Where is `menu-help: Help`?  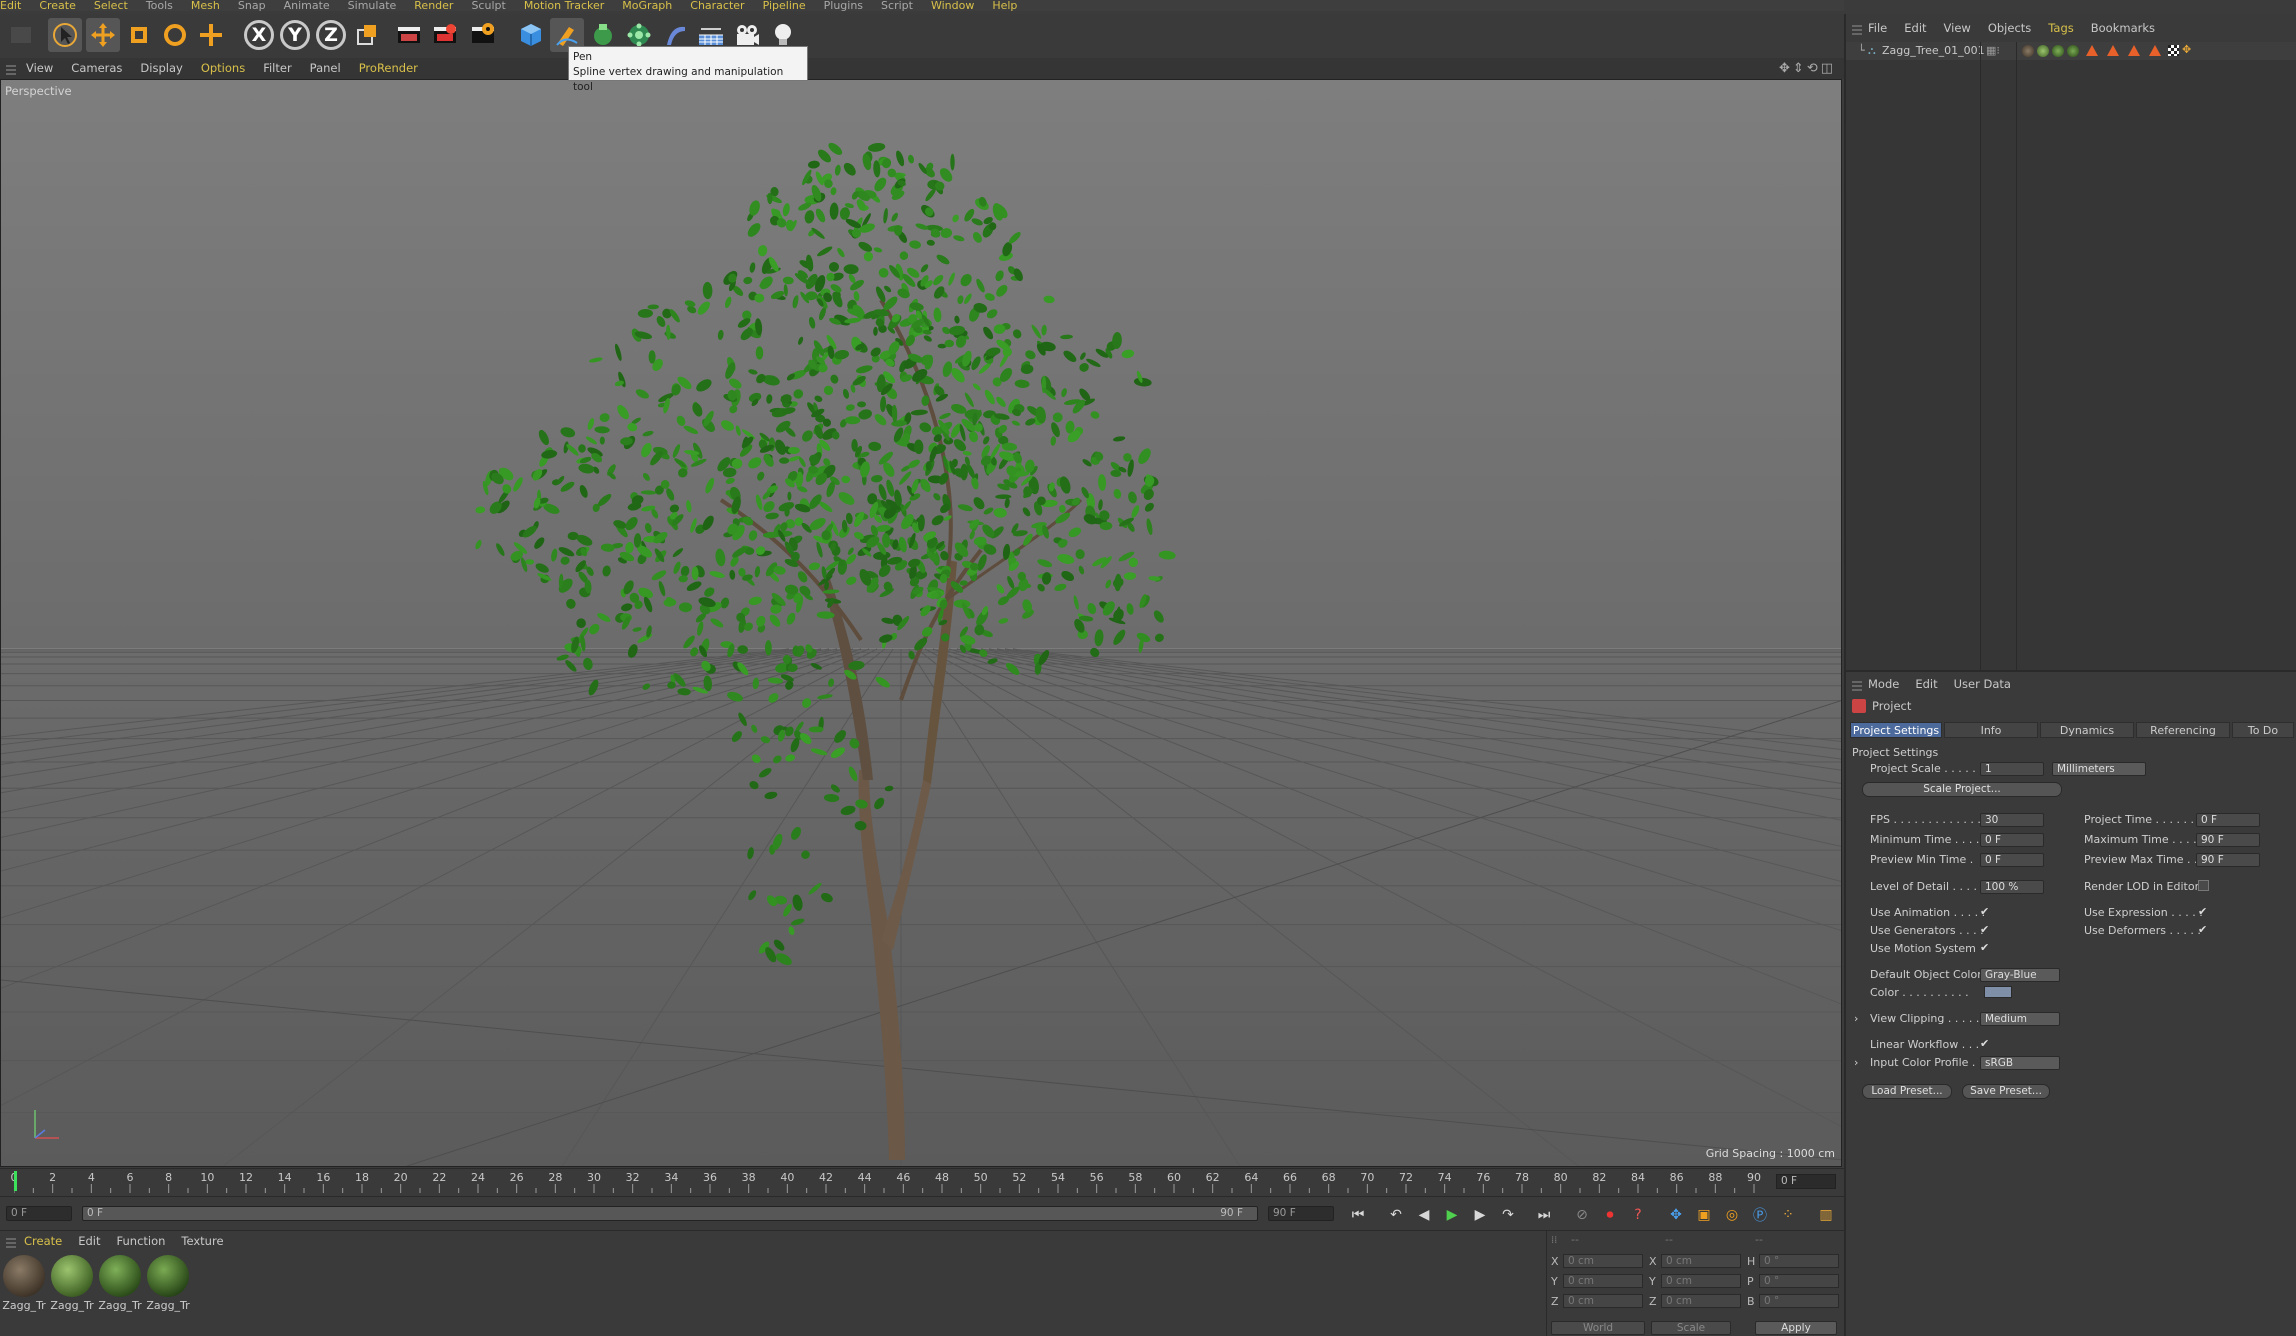 menu-help: Help is located at coordinates (1004, 5).